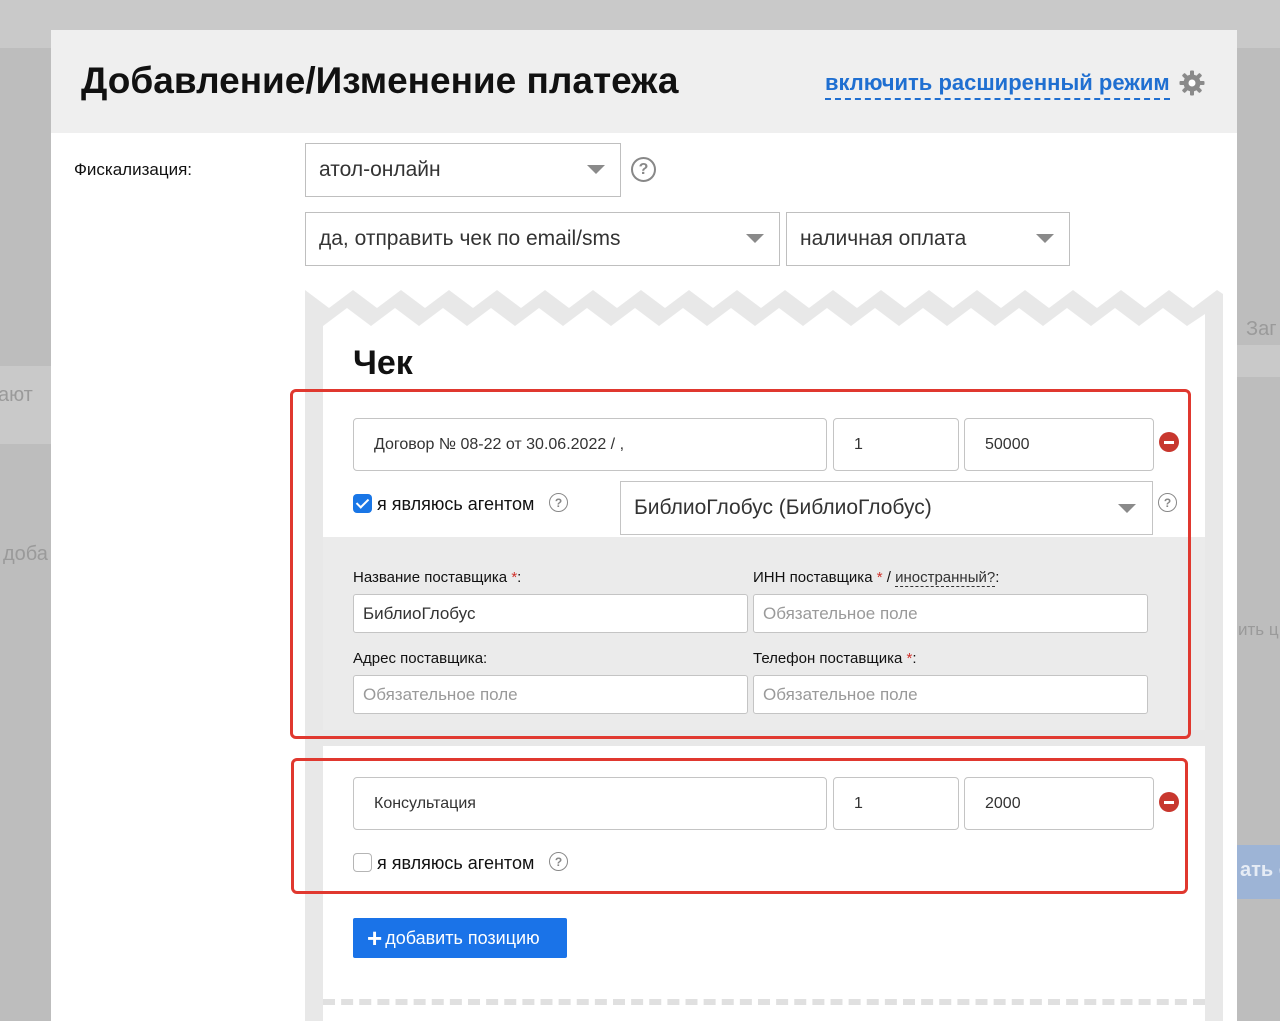 Image resolution: width=1280 pixels, height=1021 pixels. Describe the element at coordinates (1059, 803) in the screenshot. I see `position-price-input: 2000` at that location.